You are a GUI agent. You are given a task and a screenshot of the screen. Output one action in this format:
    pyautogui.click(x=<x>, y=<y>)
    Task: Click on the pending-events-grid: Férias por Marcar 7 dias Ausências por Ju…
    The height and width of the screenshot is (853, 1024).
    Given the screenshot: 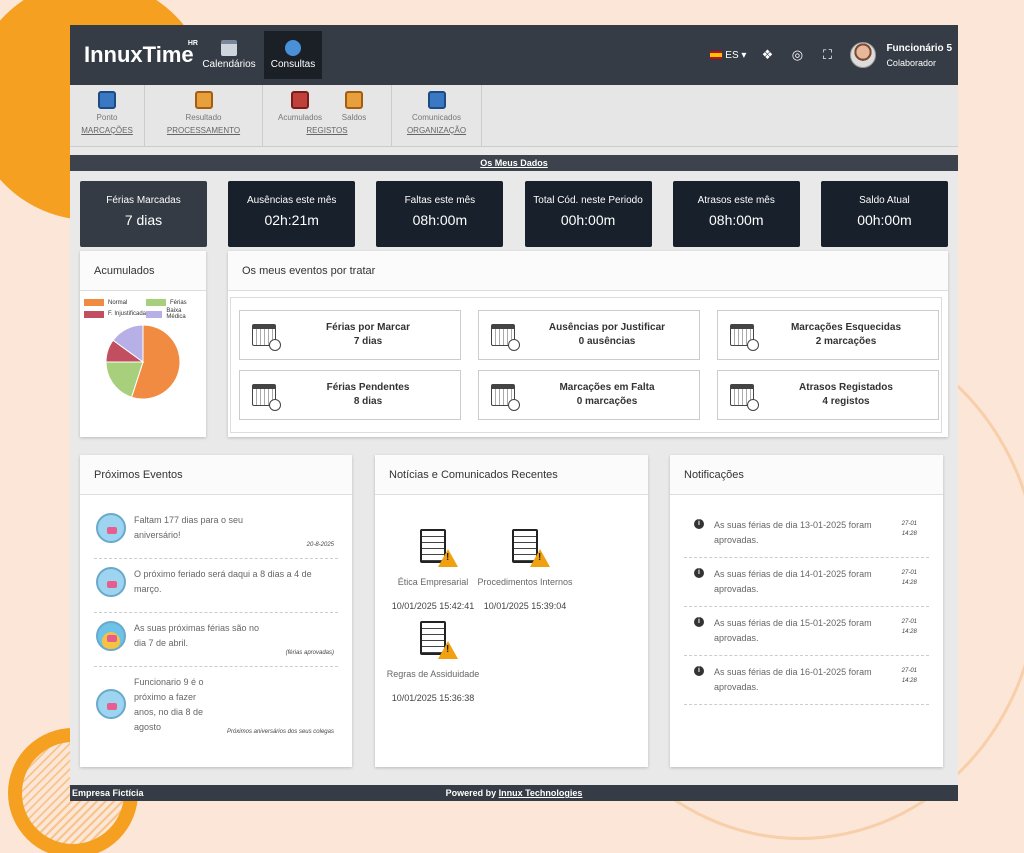 What is the action you would take?
    pyautogui.click(x=586, y=365)
    